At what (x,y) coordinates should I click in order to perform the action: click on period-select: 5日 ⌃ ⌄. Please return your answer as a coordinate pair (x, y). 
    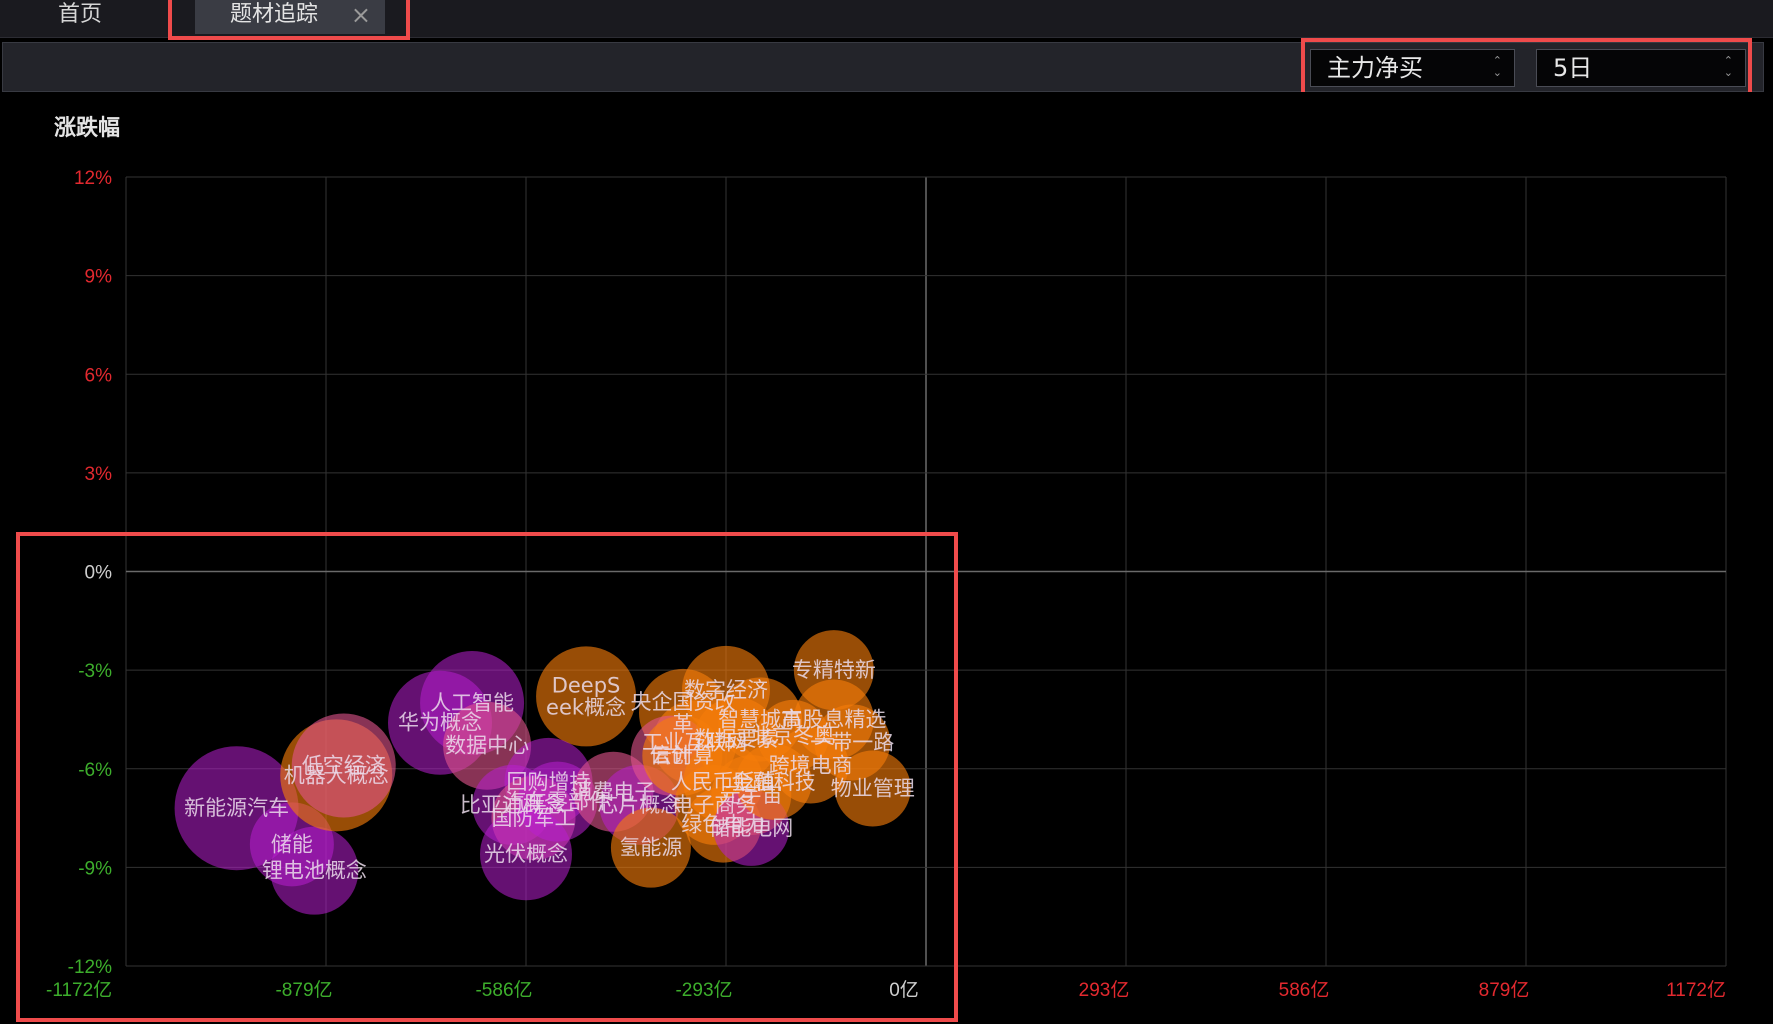
    Looking at the image, I should click on (1641, 68).